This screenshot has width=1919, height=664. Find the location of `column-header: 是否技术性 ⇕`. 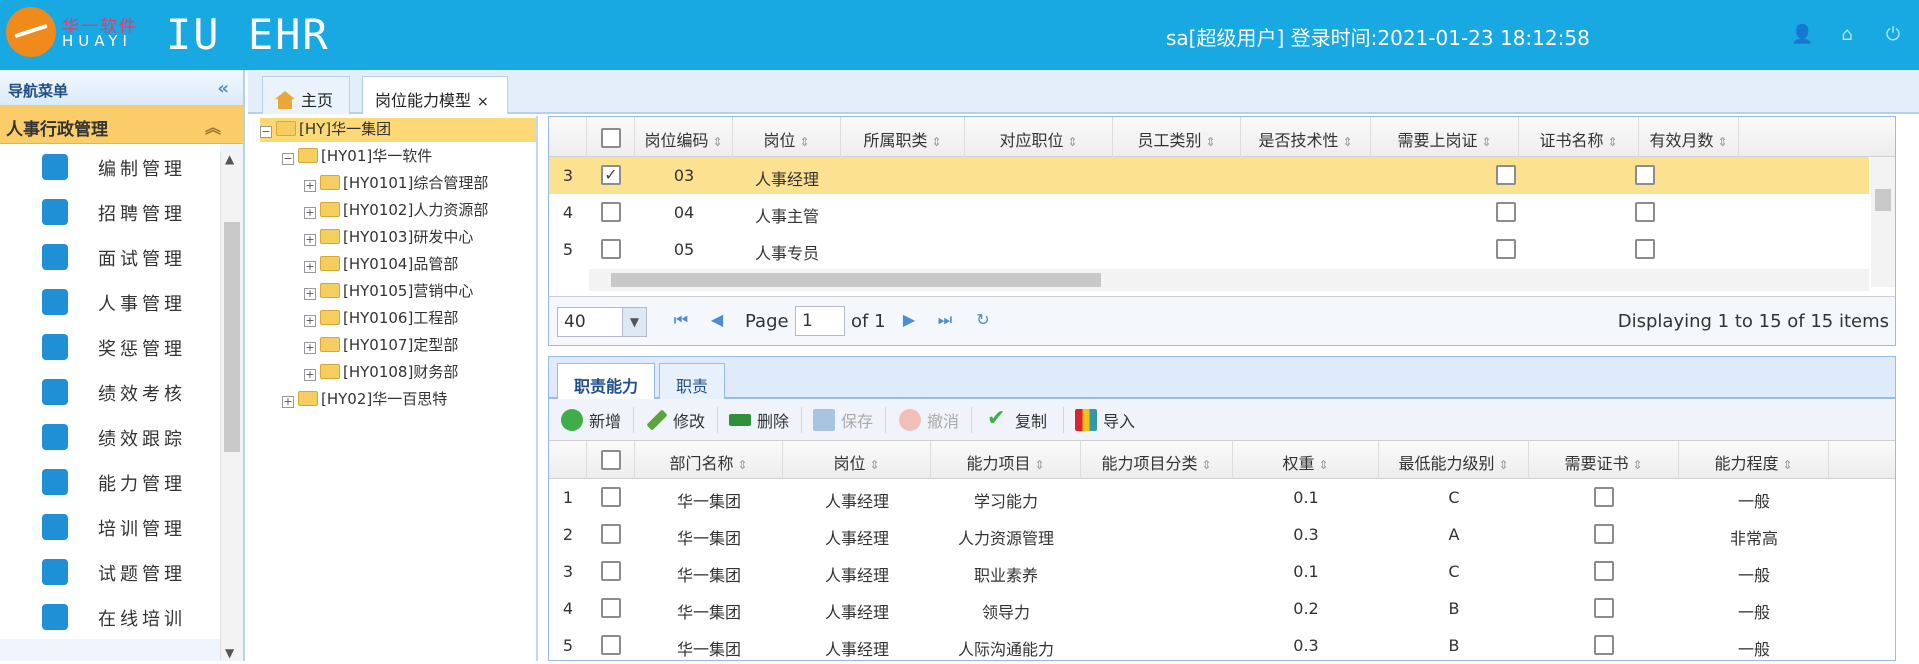

column-header: 是否技术性 ⇕ is located at coordinates (1306, 137).